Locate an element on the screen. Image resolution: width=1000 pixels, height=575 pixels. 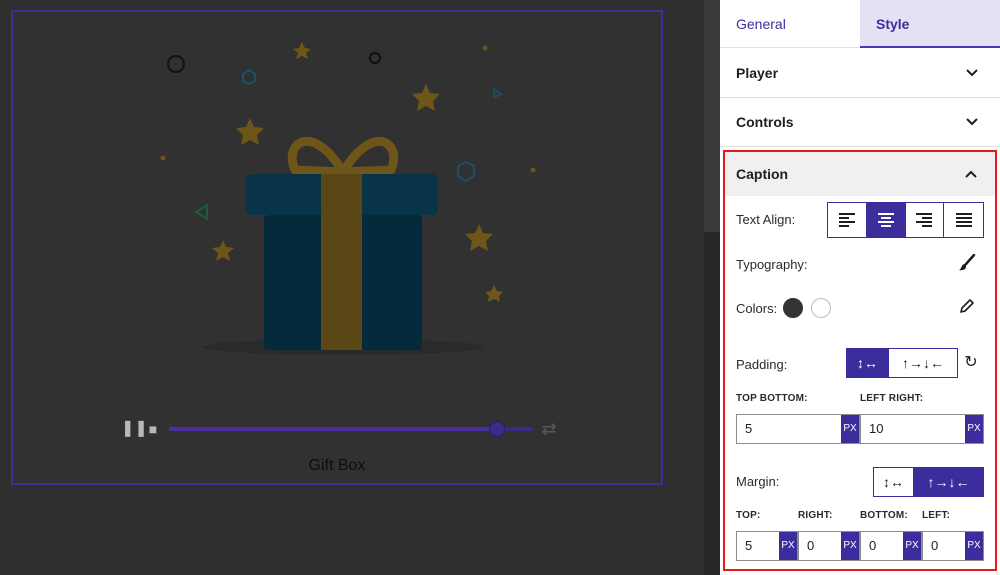
text-align-label: Text Align: is located at coordinates (766, 219).